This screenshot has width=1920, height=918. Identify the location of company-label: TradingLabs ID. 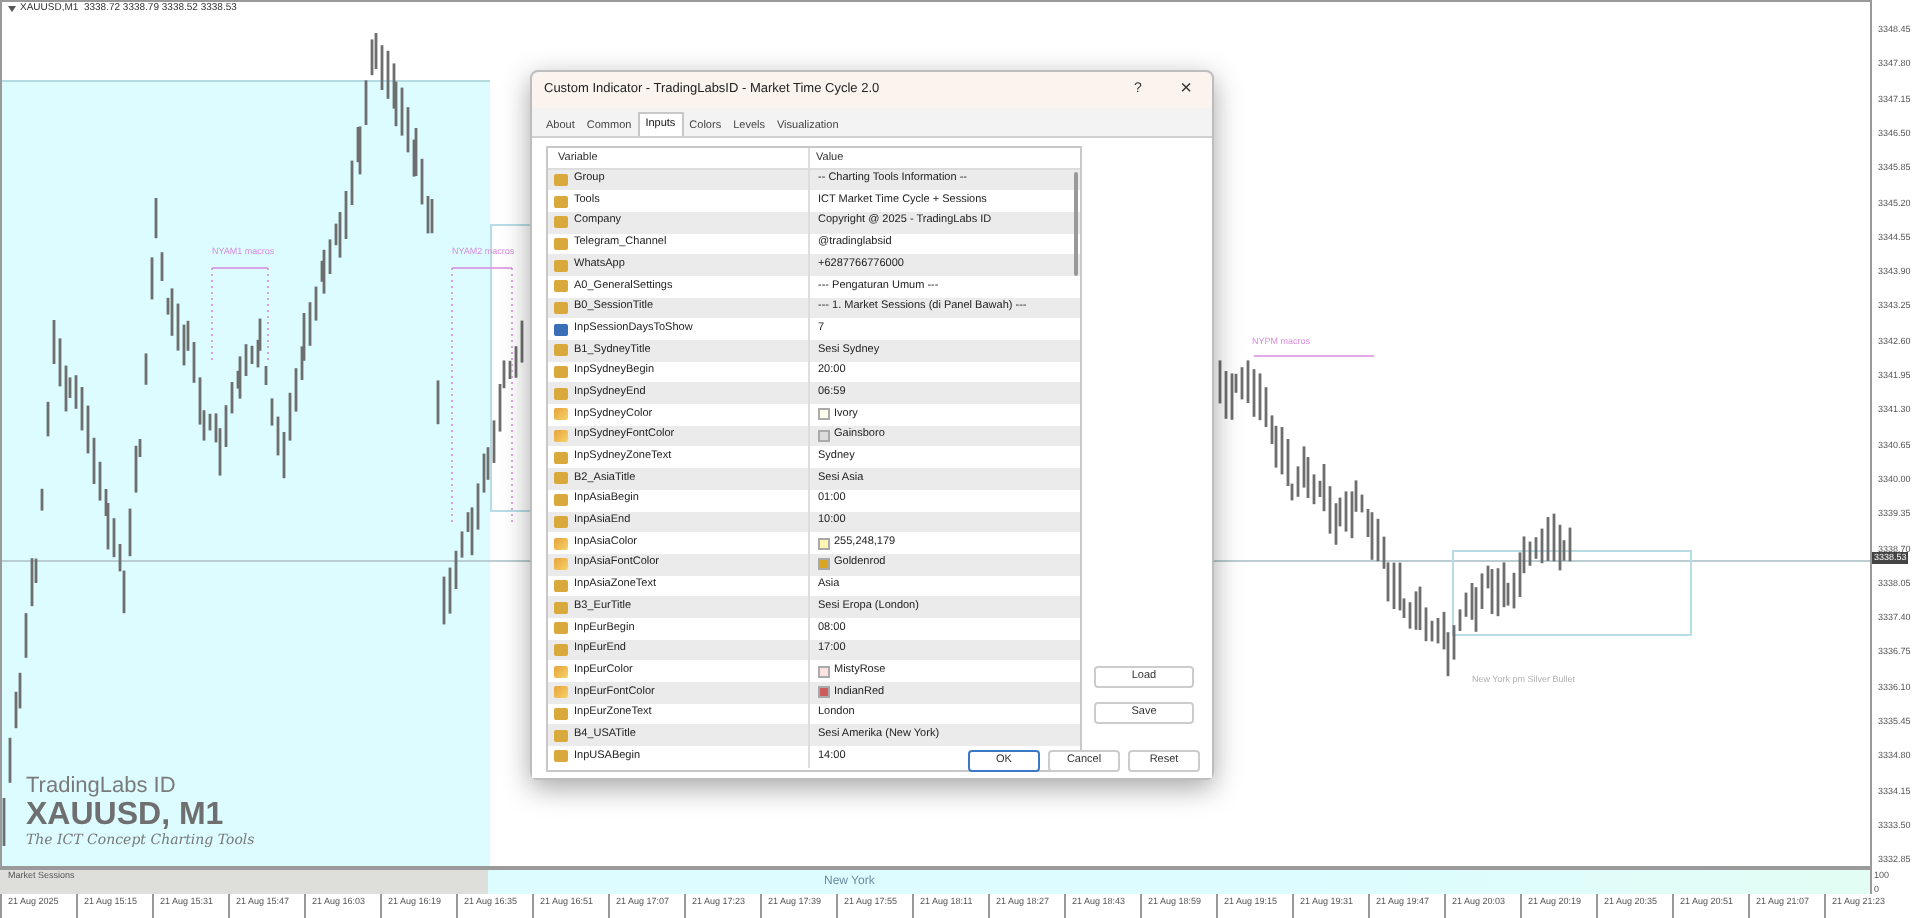
(102, 786).